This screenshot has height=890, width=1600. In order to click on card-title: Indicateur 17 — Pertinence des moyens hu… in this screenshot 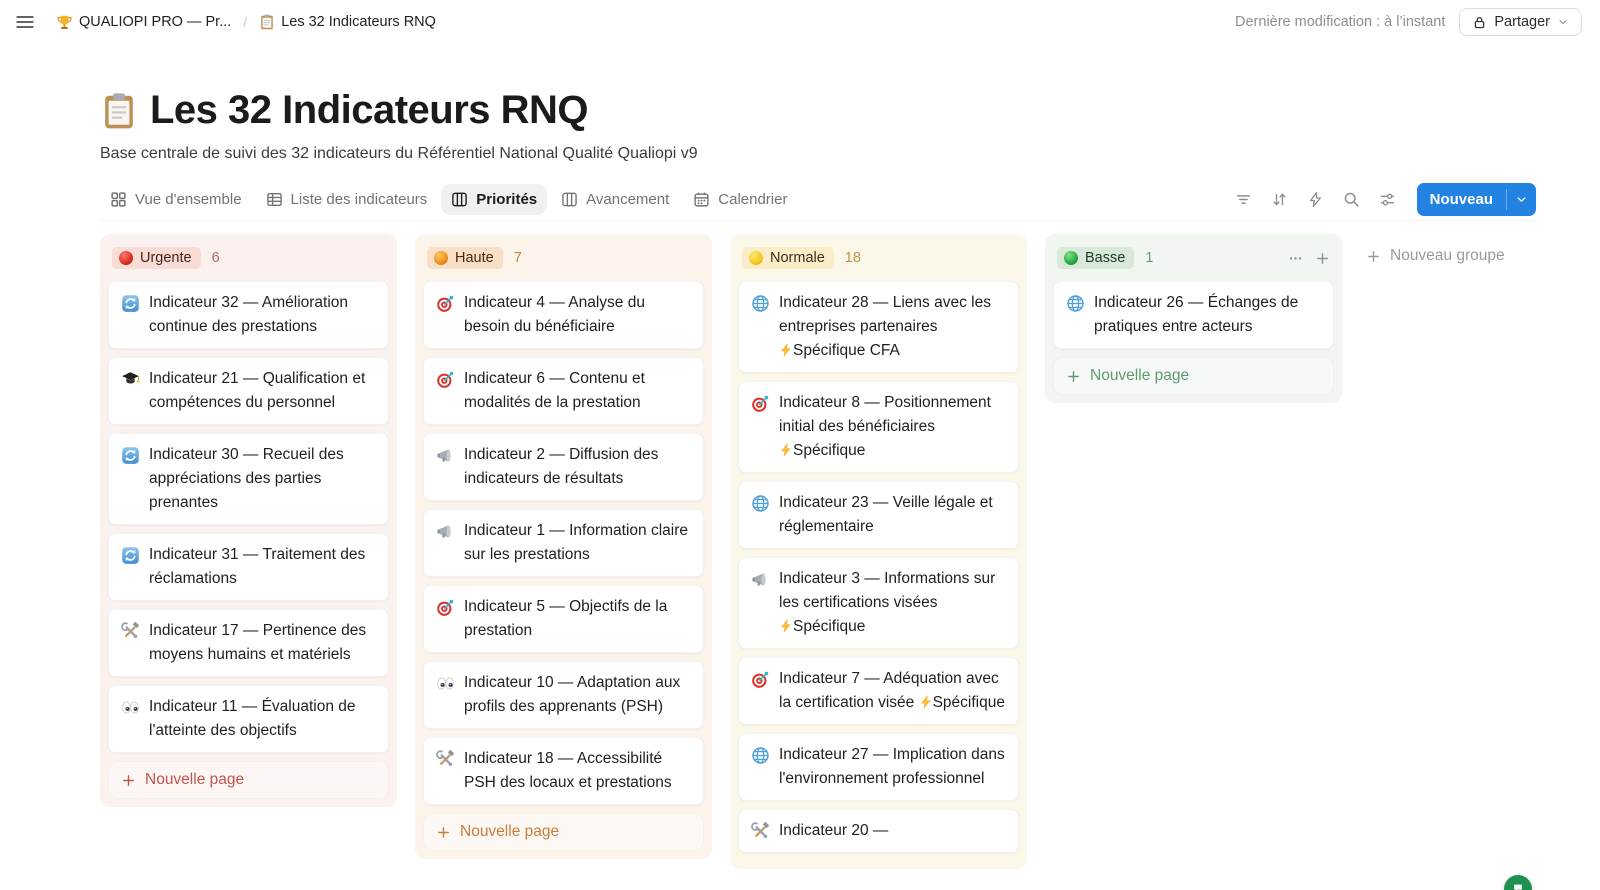, I will do `click(258, 642)`.